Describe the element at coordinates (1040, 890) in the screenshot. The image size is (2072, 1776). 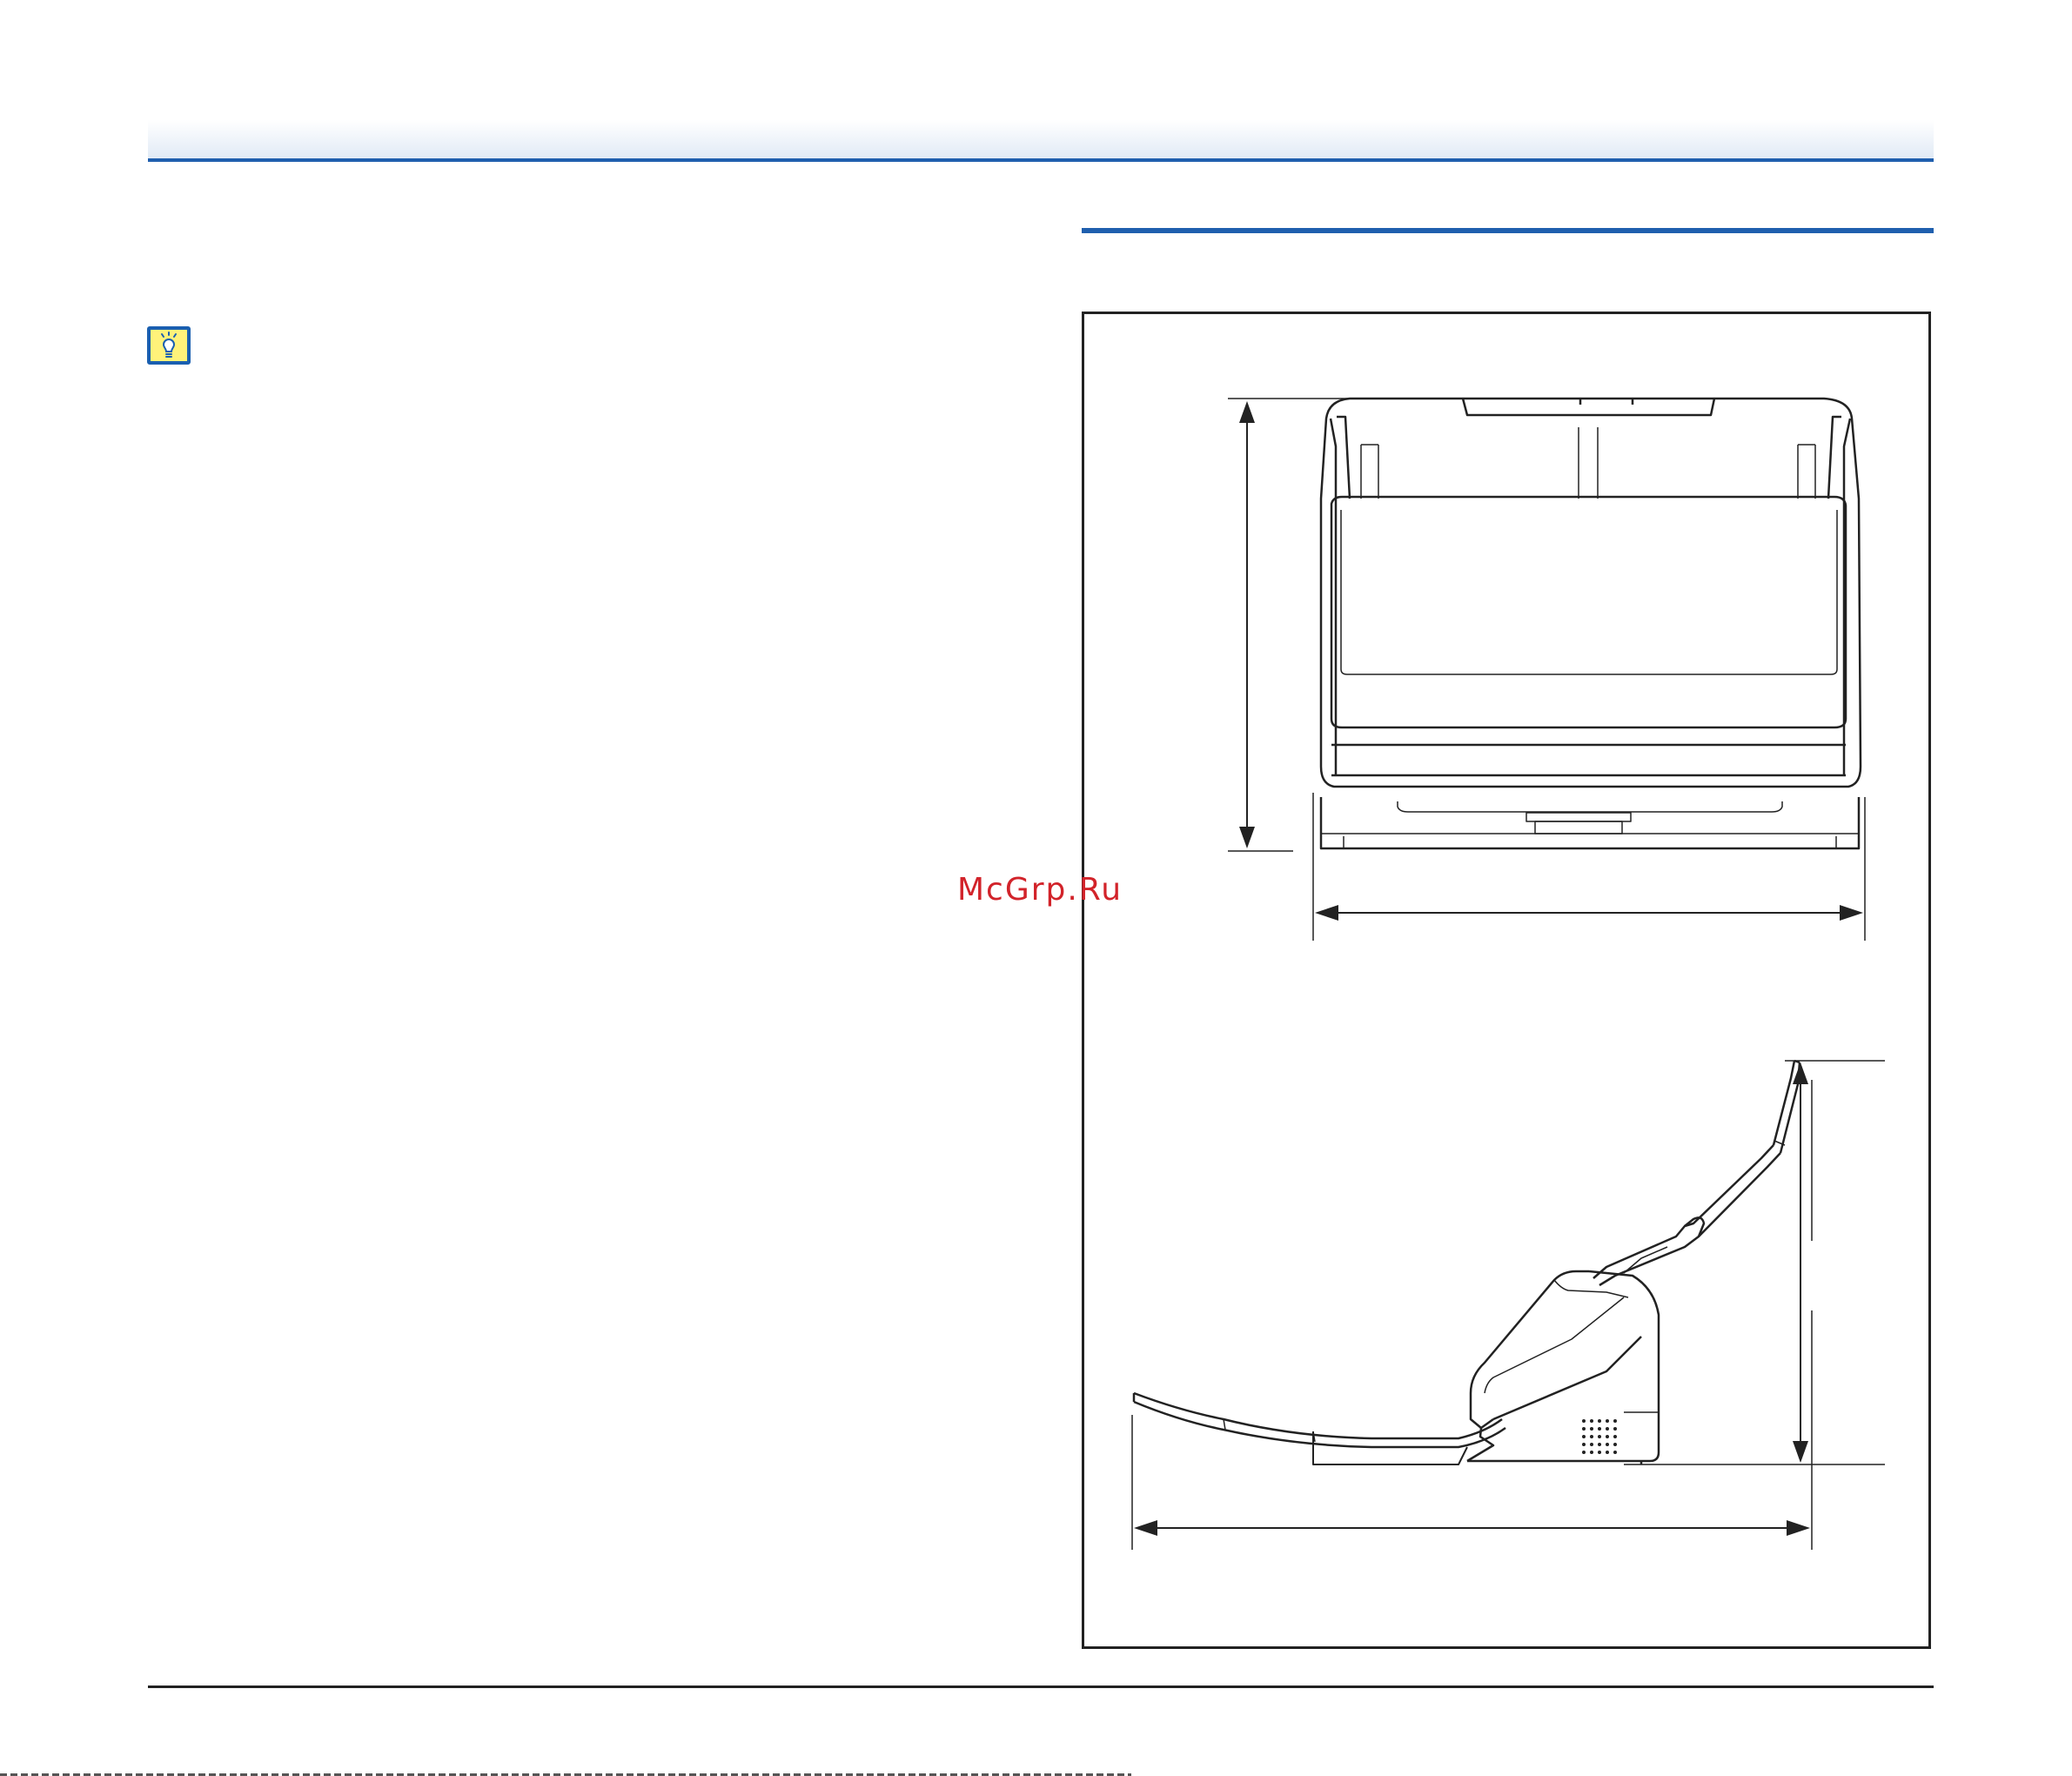
I see `watermark-text: McGrp.Ru` at that location.